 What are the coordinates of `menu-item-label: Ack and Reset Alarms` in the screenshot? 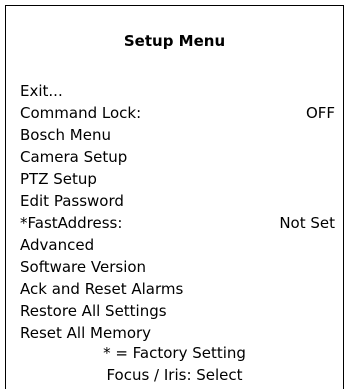 It's located at (102, 289).